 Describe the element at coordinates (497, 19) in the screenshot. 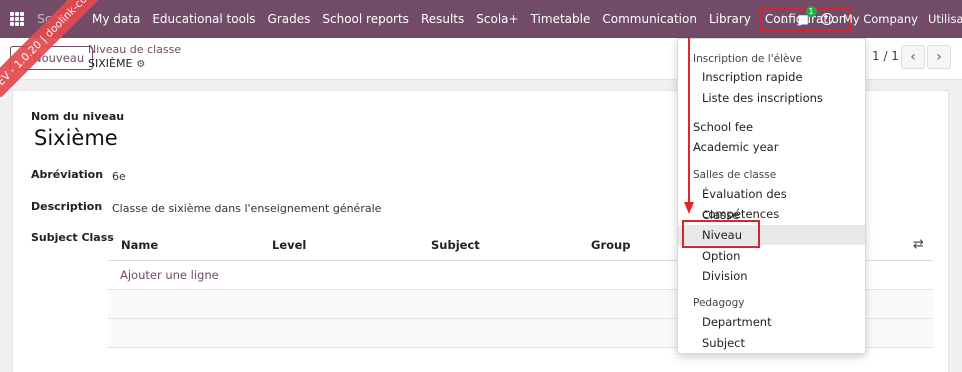

I see `menu-scola-plus: Scola+` at that location.